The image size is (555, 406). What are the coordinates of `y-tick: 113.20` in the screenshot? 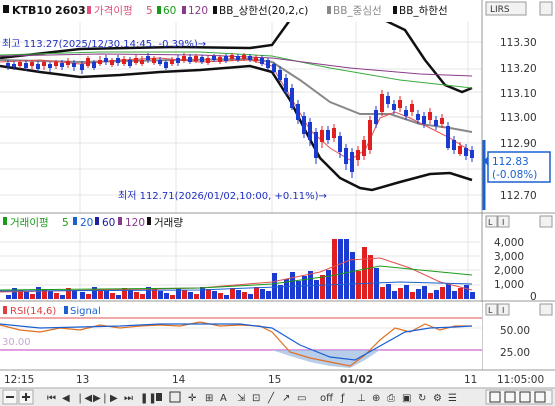 It's located at (518, 69).